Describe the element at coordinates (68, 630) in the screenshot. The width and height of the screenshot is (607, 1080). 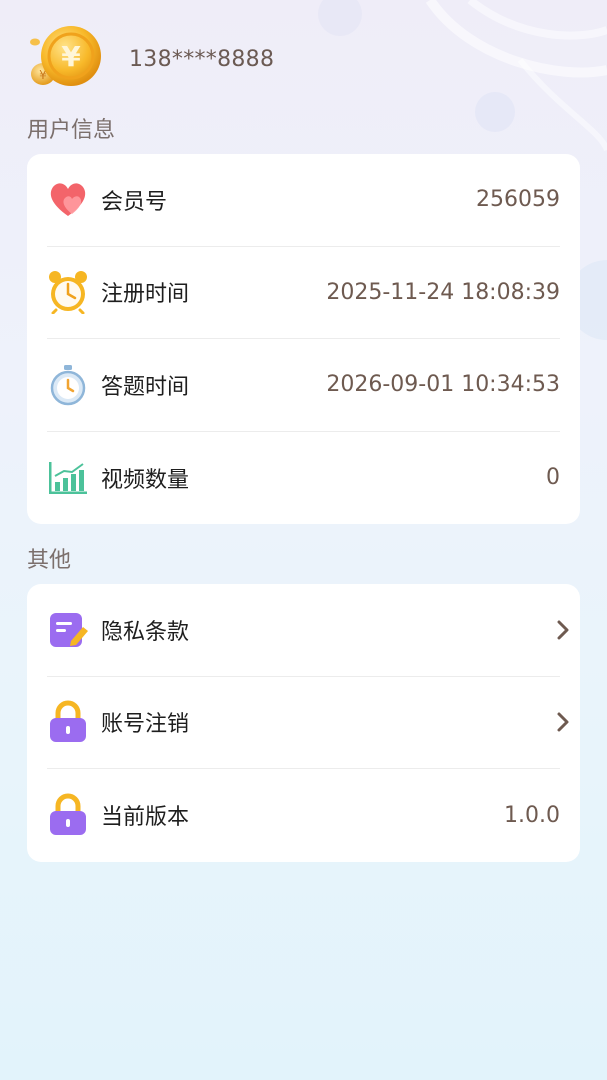
I see `document-edit-icon` at that location.